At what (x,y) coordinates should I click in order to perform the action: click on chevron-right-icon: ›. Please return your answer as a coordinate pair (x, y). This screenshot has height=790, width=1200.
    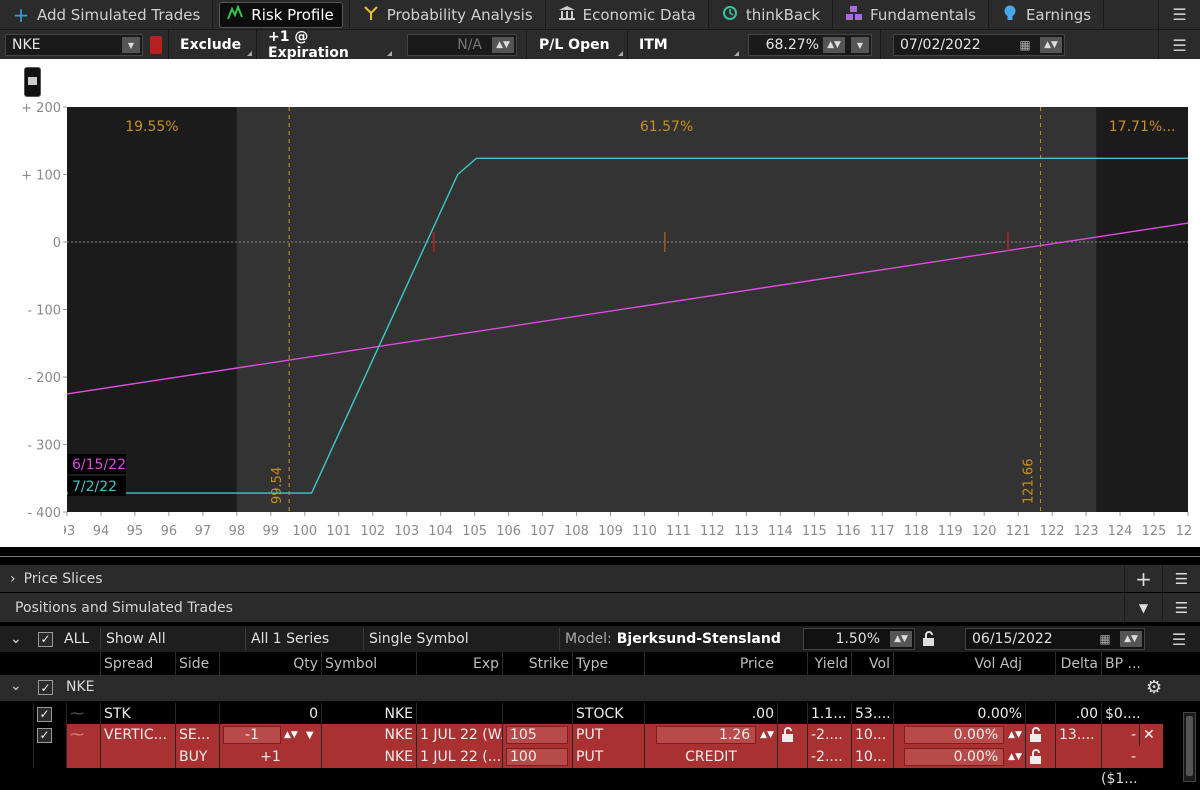
    Looking at the image, I should click on (13, 579).